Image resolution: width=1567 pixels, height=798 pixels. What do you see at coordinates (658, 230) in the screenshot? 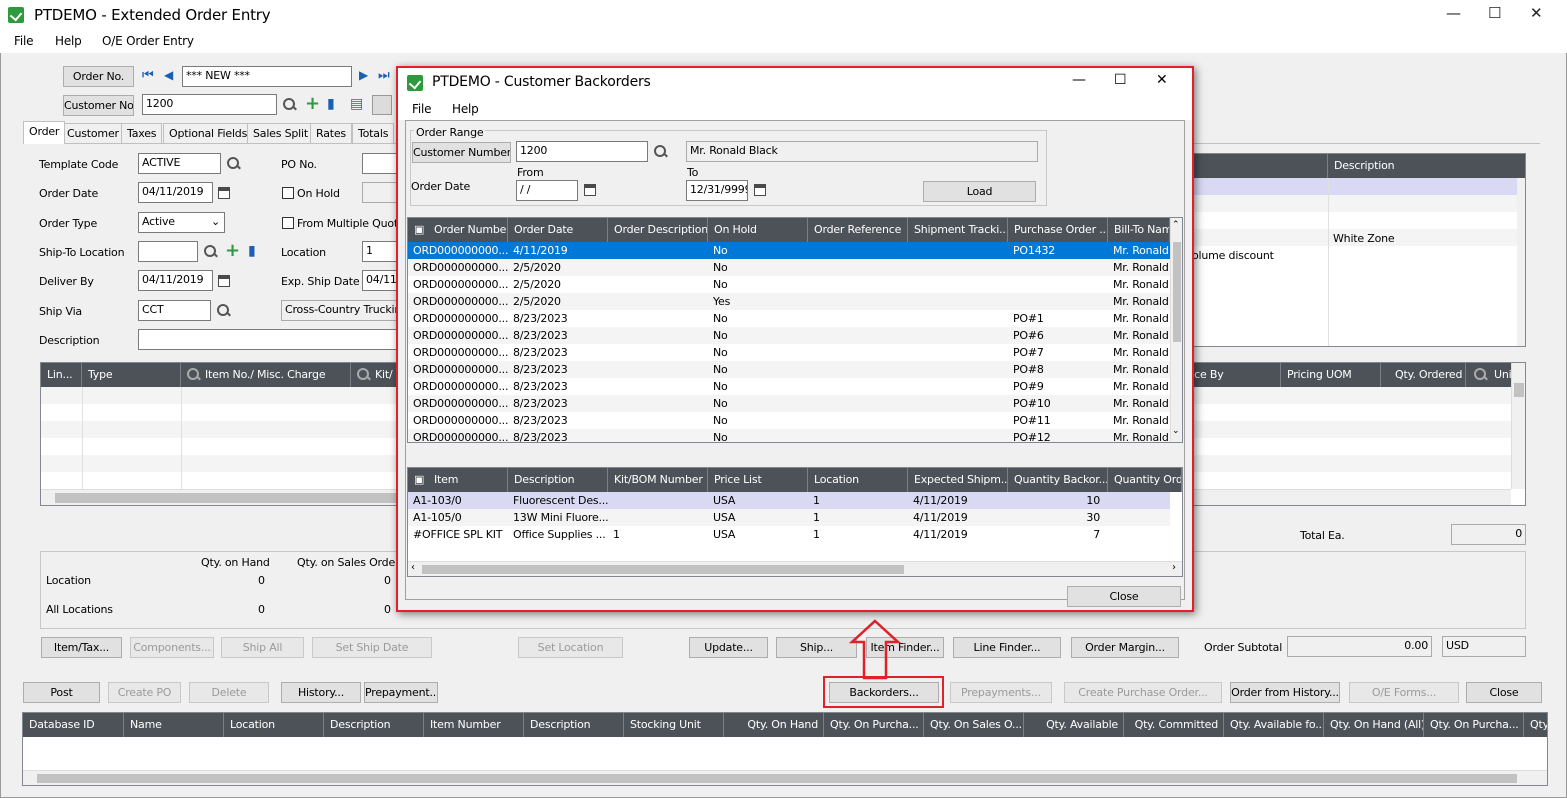
I see `orders-header-order-description: Order Description` at bounding box center [658, 230].